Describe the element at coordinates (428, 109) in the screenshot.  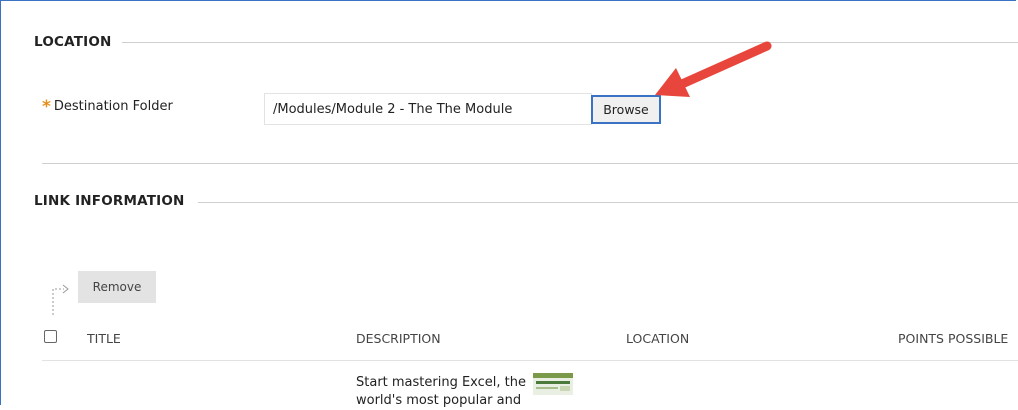
I see `destination-folder-input` at that location.